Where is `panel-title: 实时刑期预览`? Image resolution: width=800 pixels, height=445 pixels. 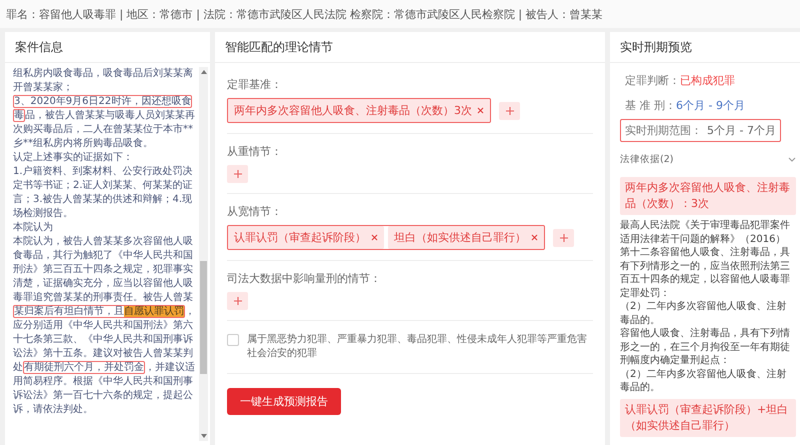
panel-title: 实时刑期预览 is located at coordinates (705, 47).